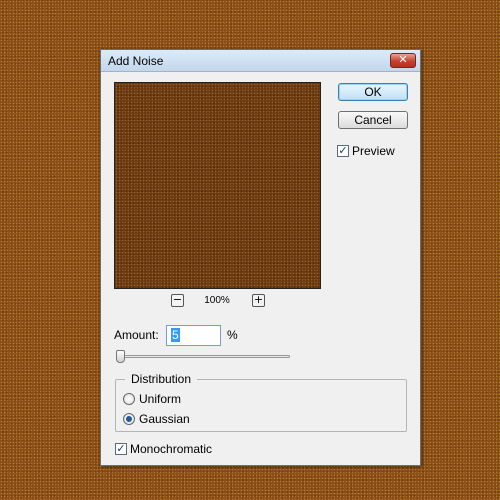 The height and width of the screenshot is (500, 500). Describe the element at coordinates (373, 151) in the screenshot. I see `preview-checkbox-label: Preview` at that location.